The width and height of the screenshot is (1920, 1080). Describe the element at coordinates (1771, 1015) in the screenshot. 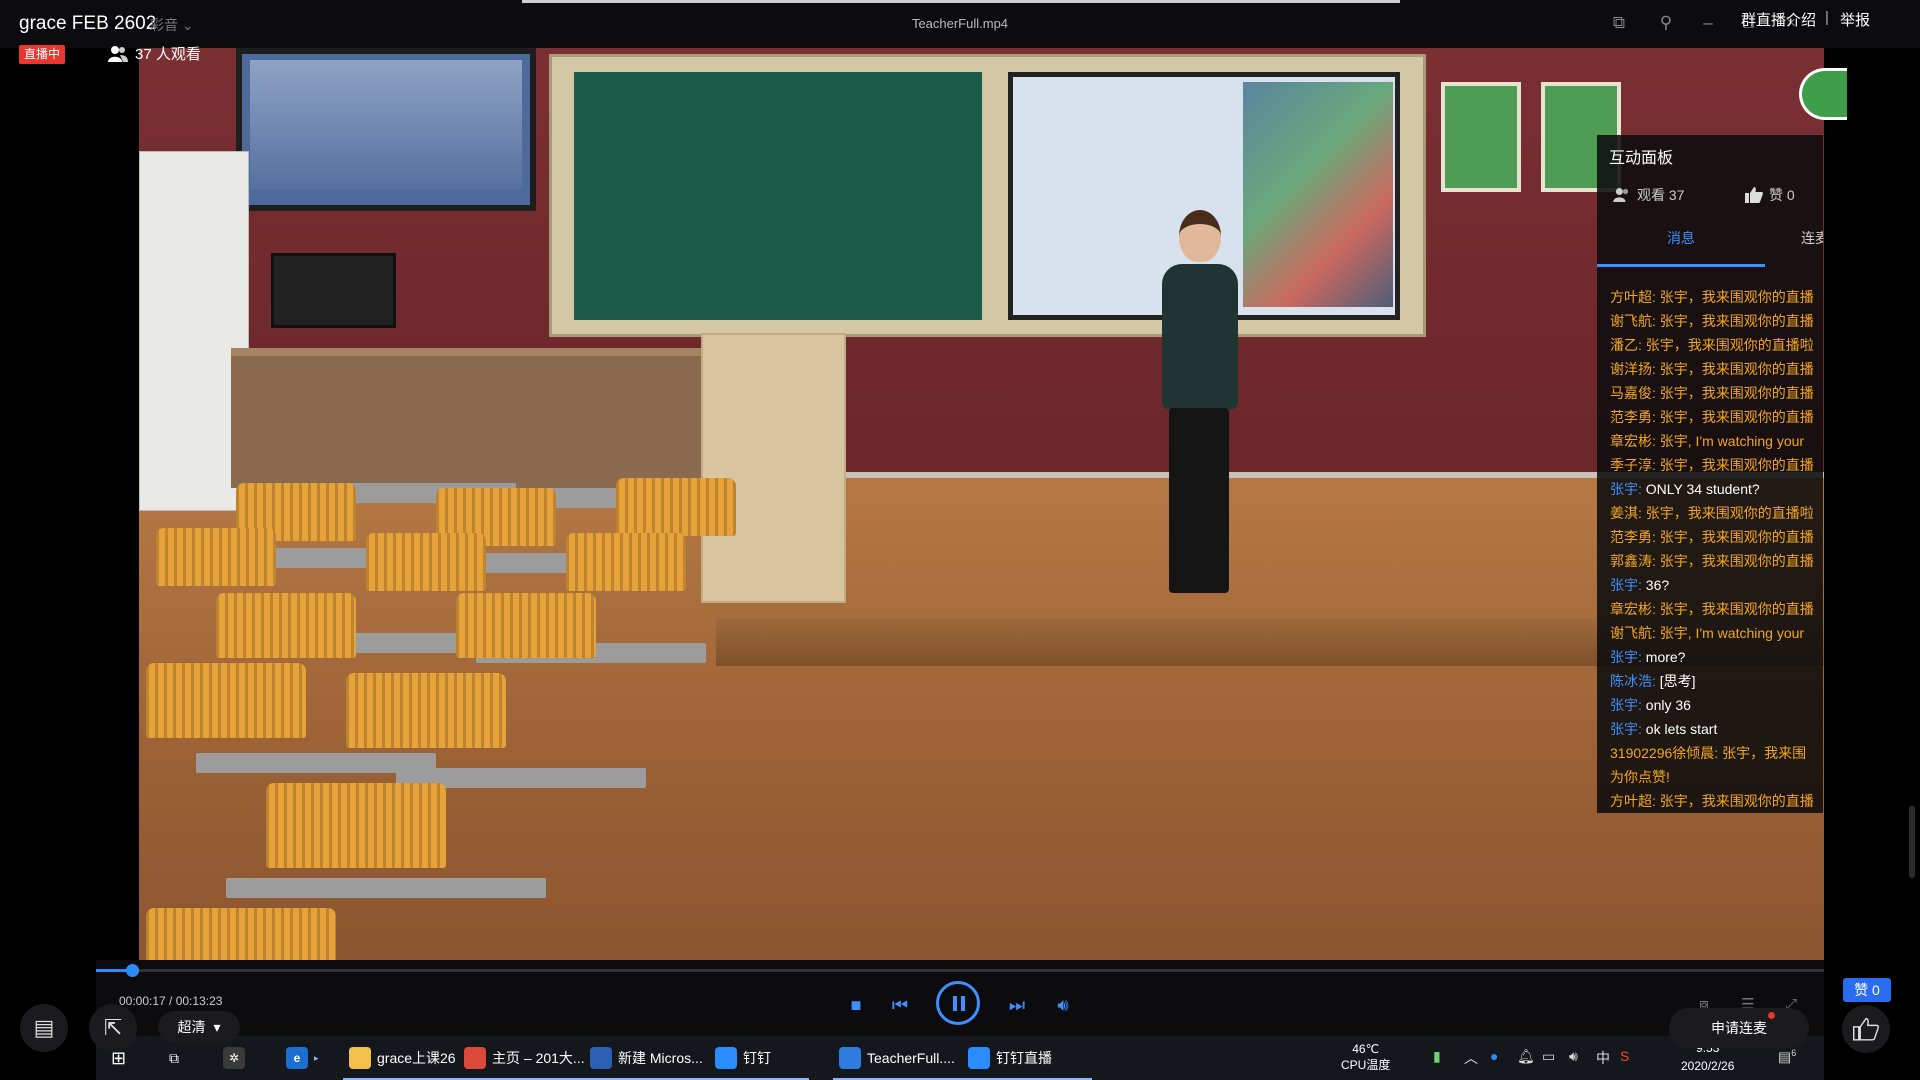

I see `mic-request-dot` at that location.